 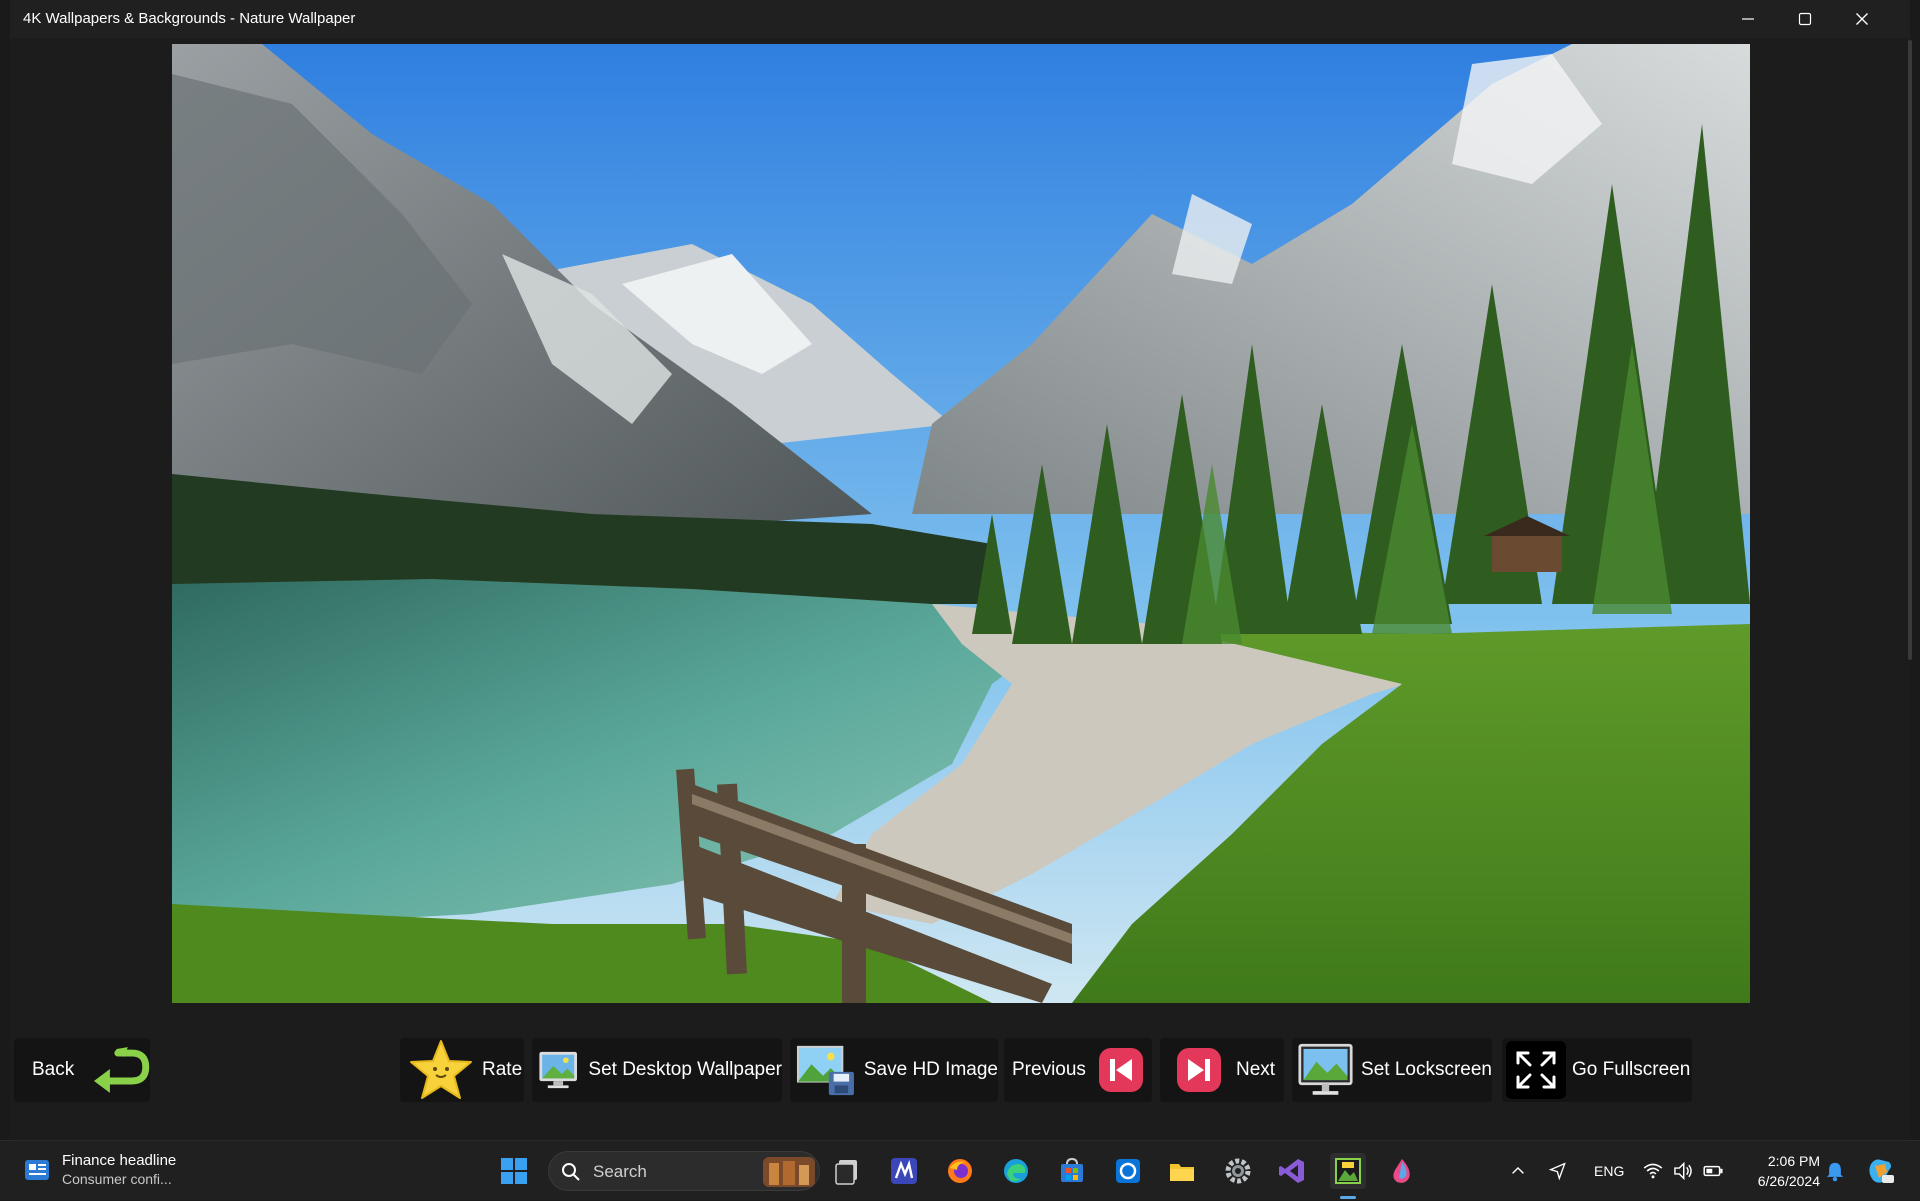 I want to click on volume-icon, so click(x=1683, y=1171).